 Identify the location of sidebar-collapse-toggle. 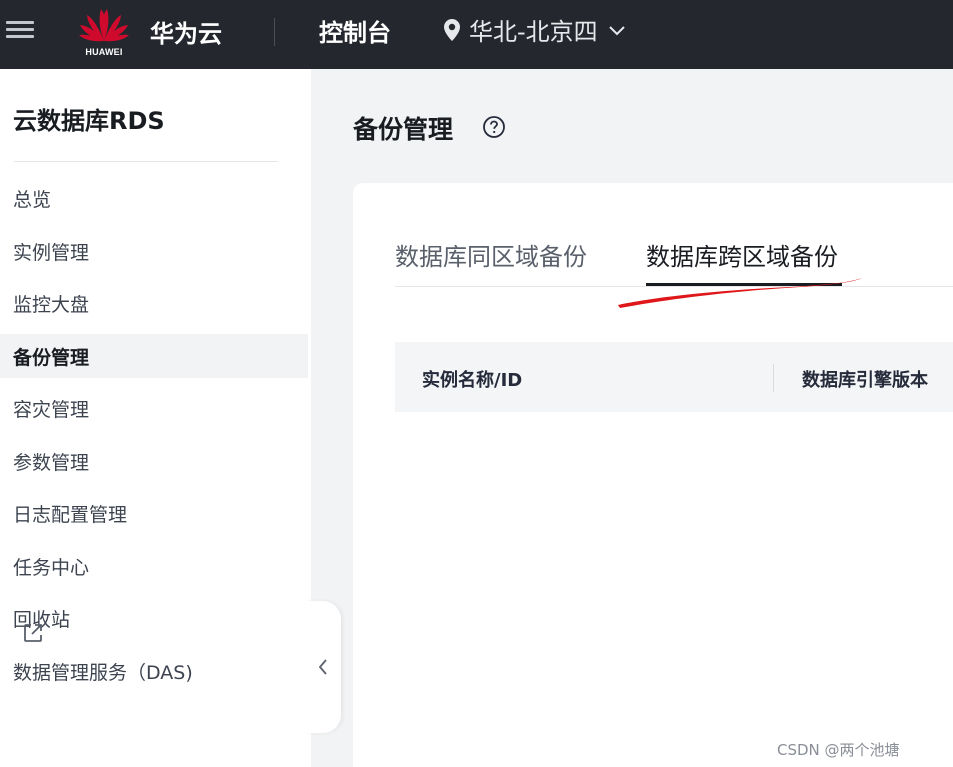
(323, 667).